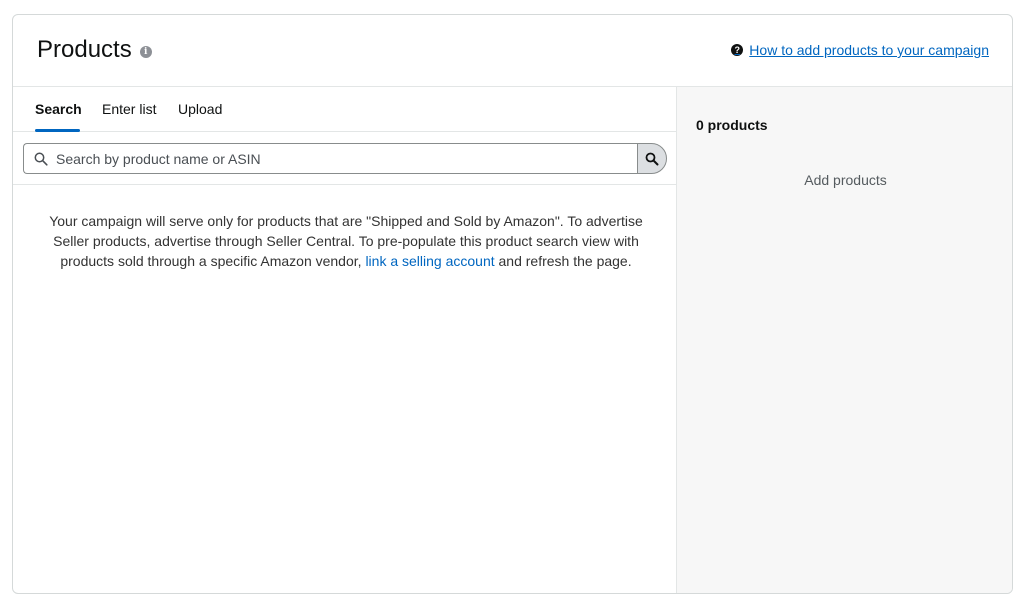  I want to click on help-link-text: How to add products to your campaign, so click(869, 50).